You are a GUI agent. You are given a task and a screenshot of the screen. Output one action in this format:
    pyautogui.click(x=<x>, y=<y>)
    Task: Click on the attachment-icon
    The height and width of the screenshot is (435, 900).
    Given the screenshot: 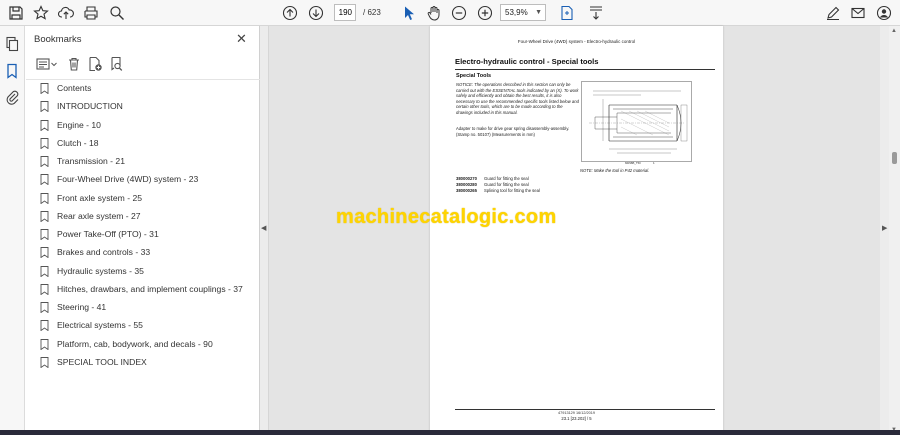 What is the action you would take?
    pyautogui.click(x=12, y=97)
    